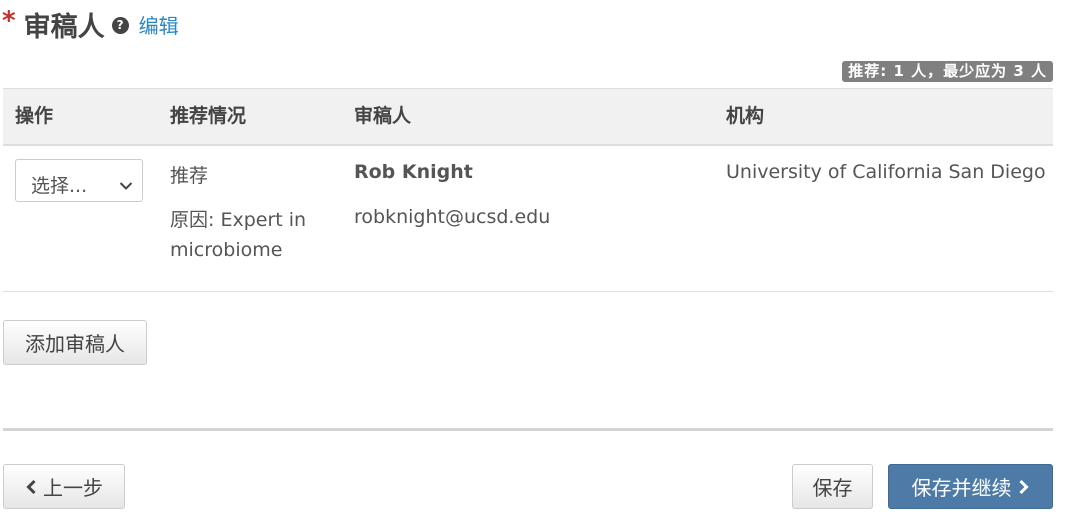 This screenshot has width=1066, height=526. I want to click on chevron-down-icon, so click(126, 185).